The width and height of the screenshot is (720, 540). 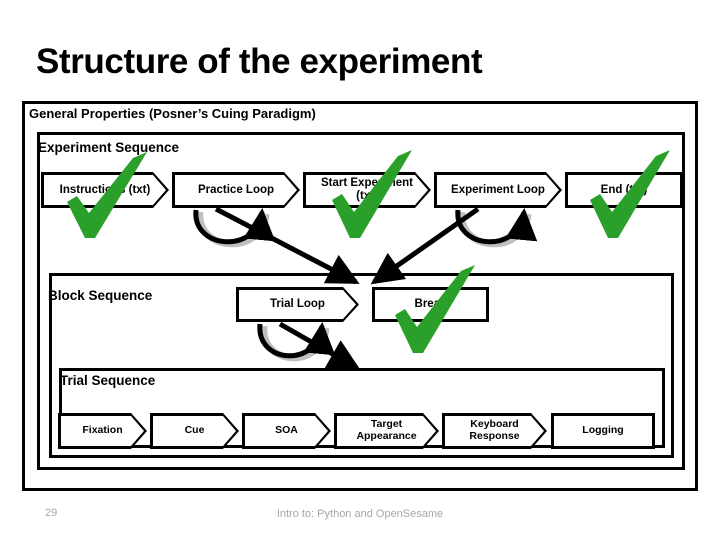 What do you see at coordinates (425, 245) in the screenshot?
I see `experiment-to-block-arrow` at bounding box center [425, 245].